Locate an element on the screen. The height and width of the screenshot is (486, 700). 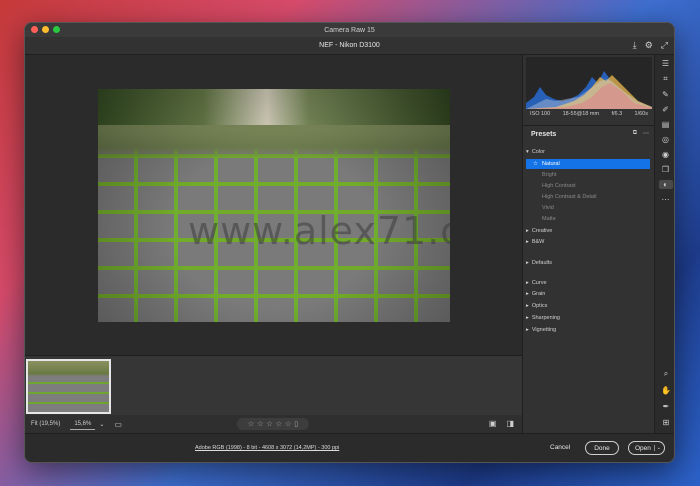
preset-group-sharpening: ▸ Sharpening is located at coordinates (543, 318).